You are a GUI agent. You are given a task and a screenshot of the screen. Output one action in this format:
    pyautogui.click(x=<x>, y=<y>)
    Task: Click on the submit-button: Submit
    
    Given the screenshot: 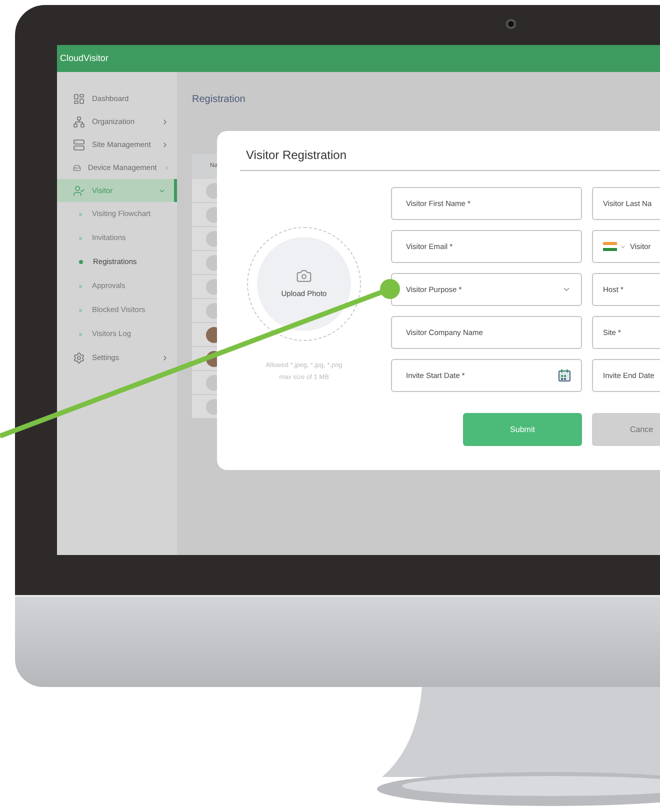 What is the action you would take?
    pyautogui.click(x=522, y=429)
    